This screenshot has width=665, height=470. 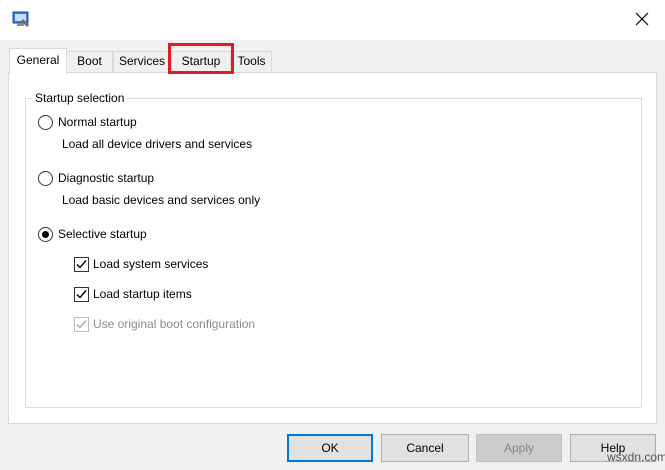 I want to click on diagnostic-startup-radio, so click(x=45, y=178).